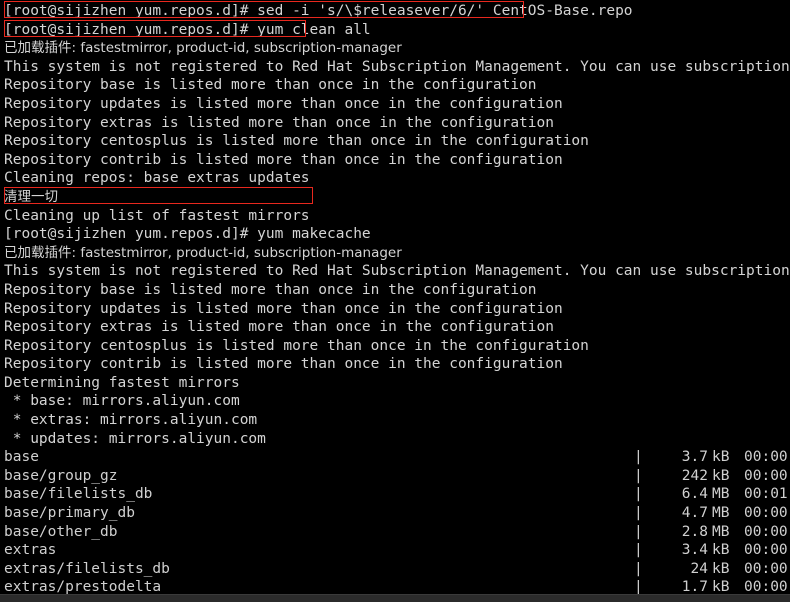 The image size is (790, 602). I want to click on download-row: base | 3.7 kB 00:00, so click(397, 457).